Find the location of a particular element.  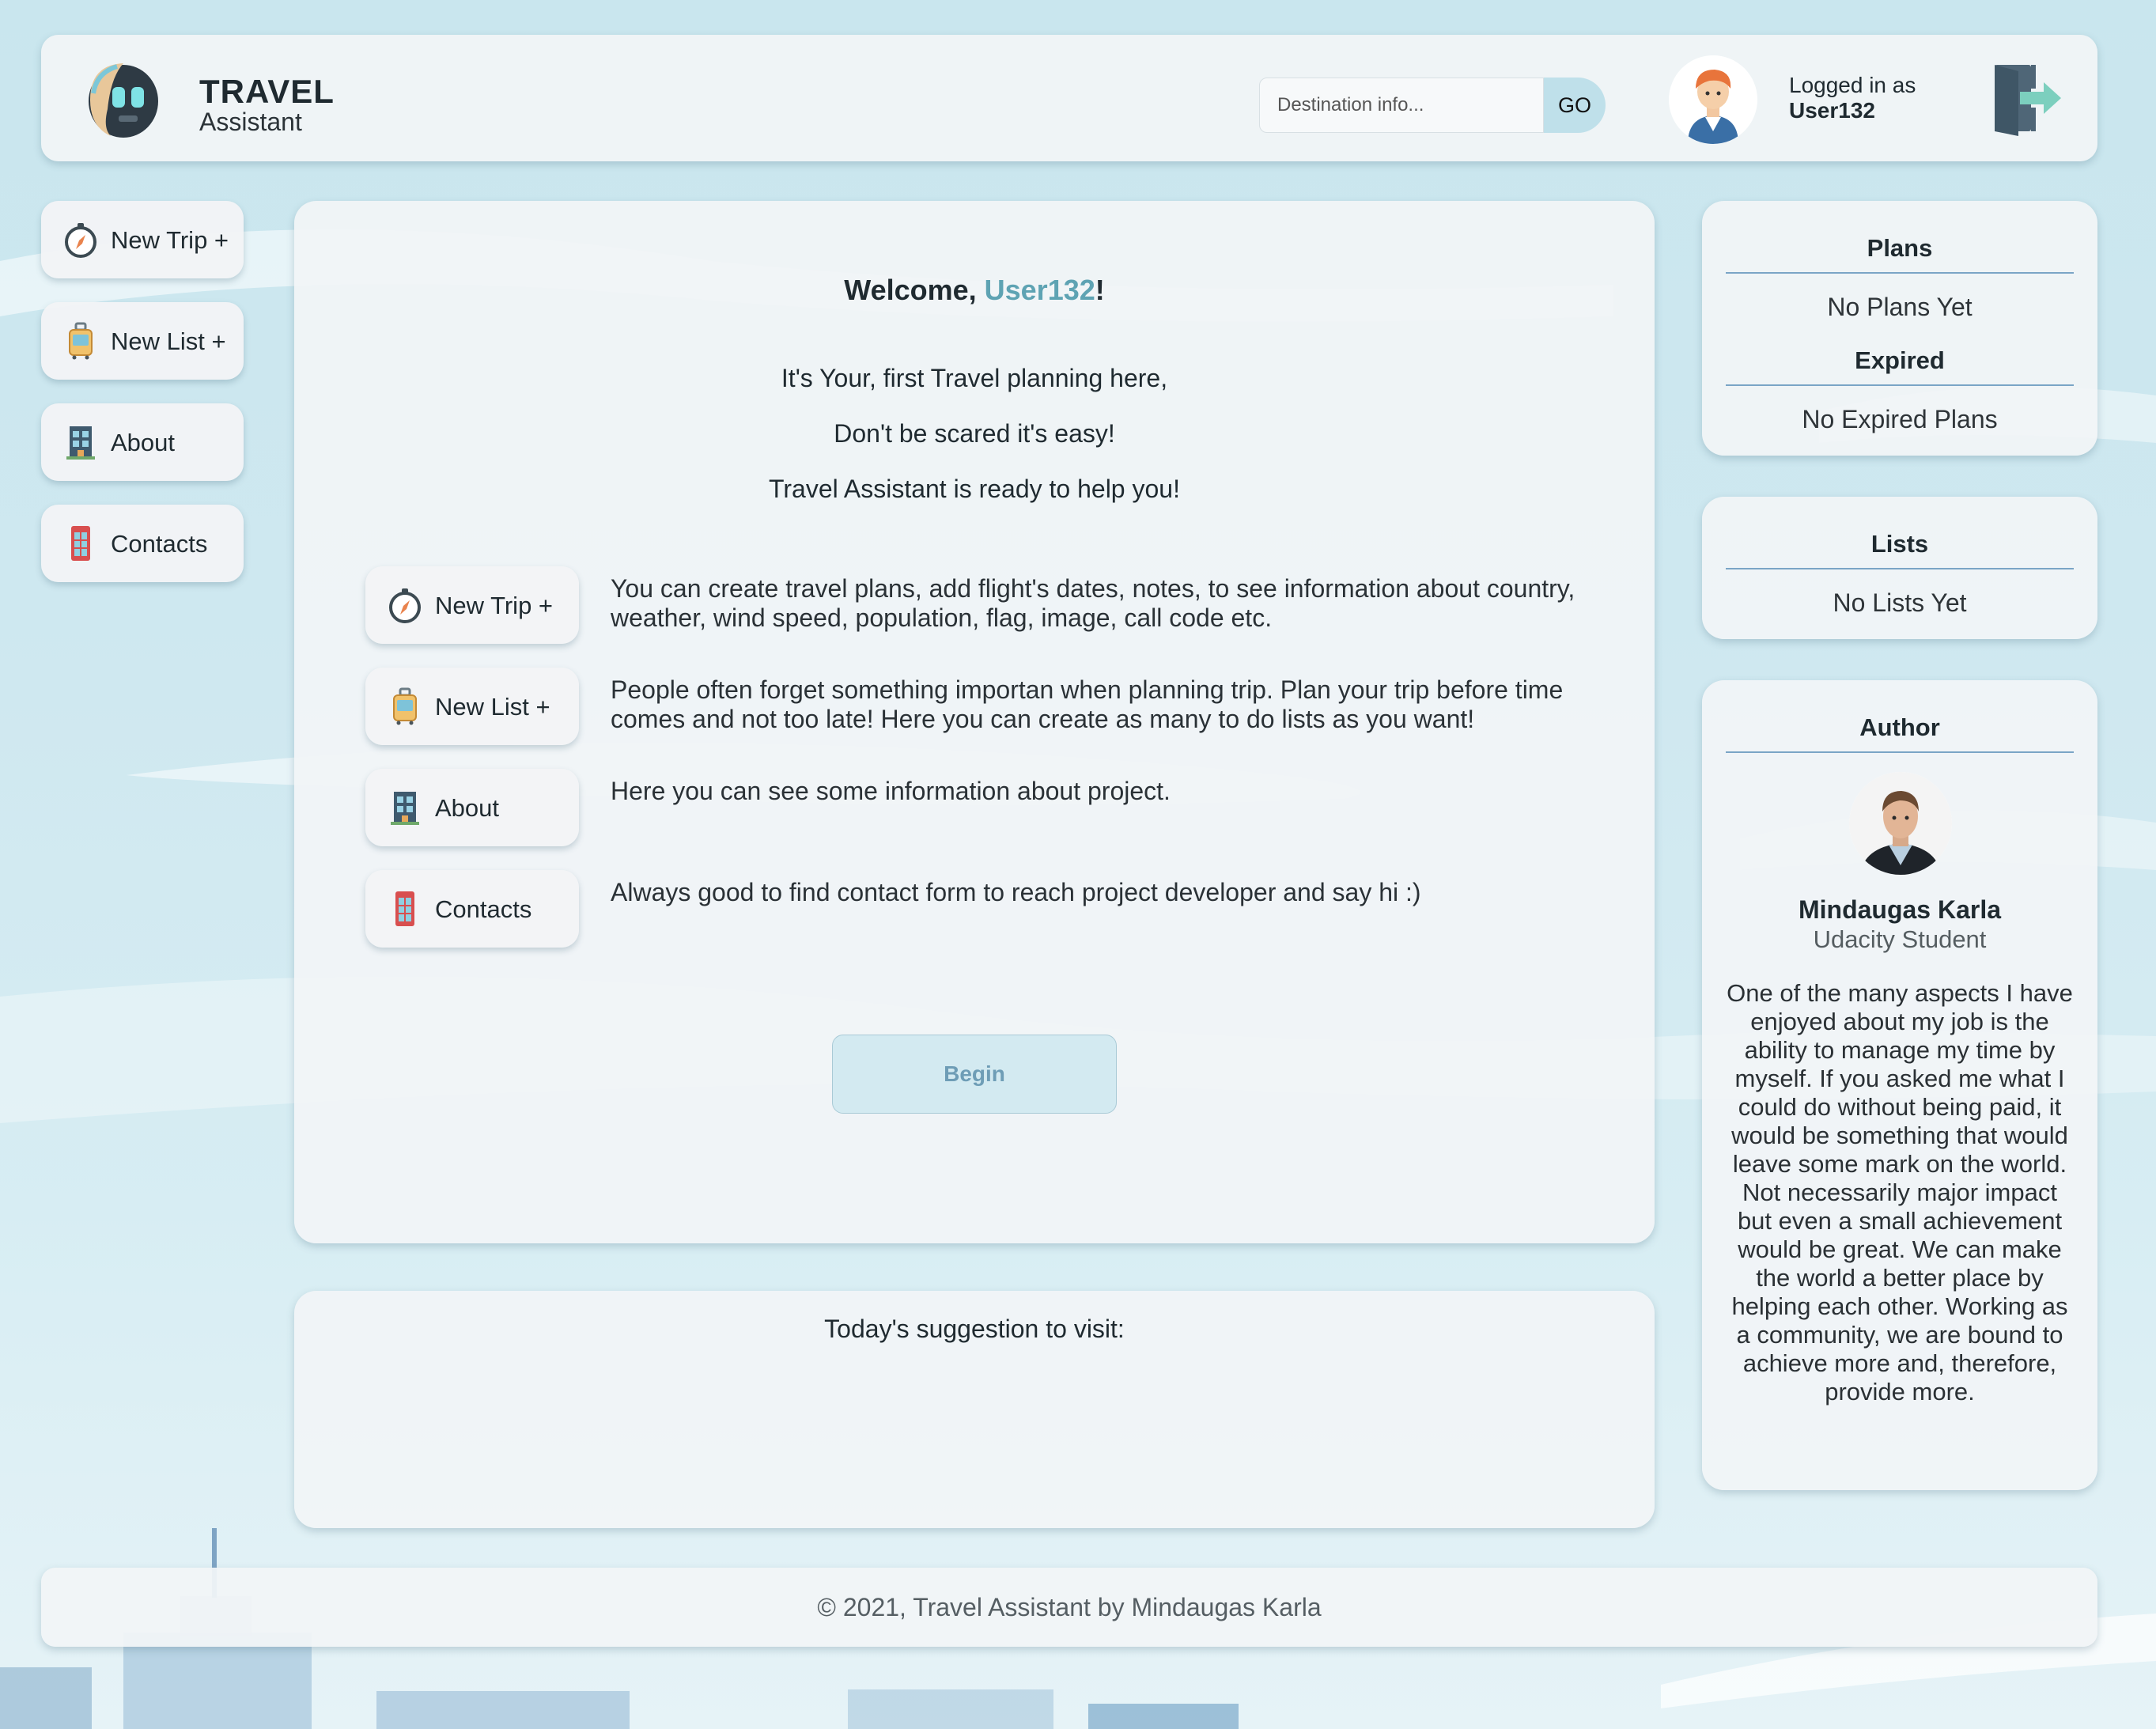

sidebar-new-trip-button: New Trip + is located at coordinates (142, 240).